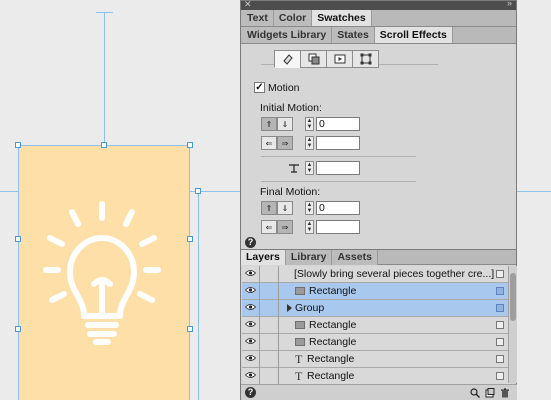 This screenshot has width=551, height=400. Describe the element at coordinates (289, 308) in the screenshot. I see `expand-arrow-icon` at that location.